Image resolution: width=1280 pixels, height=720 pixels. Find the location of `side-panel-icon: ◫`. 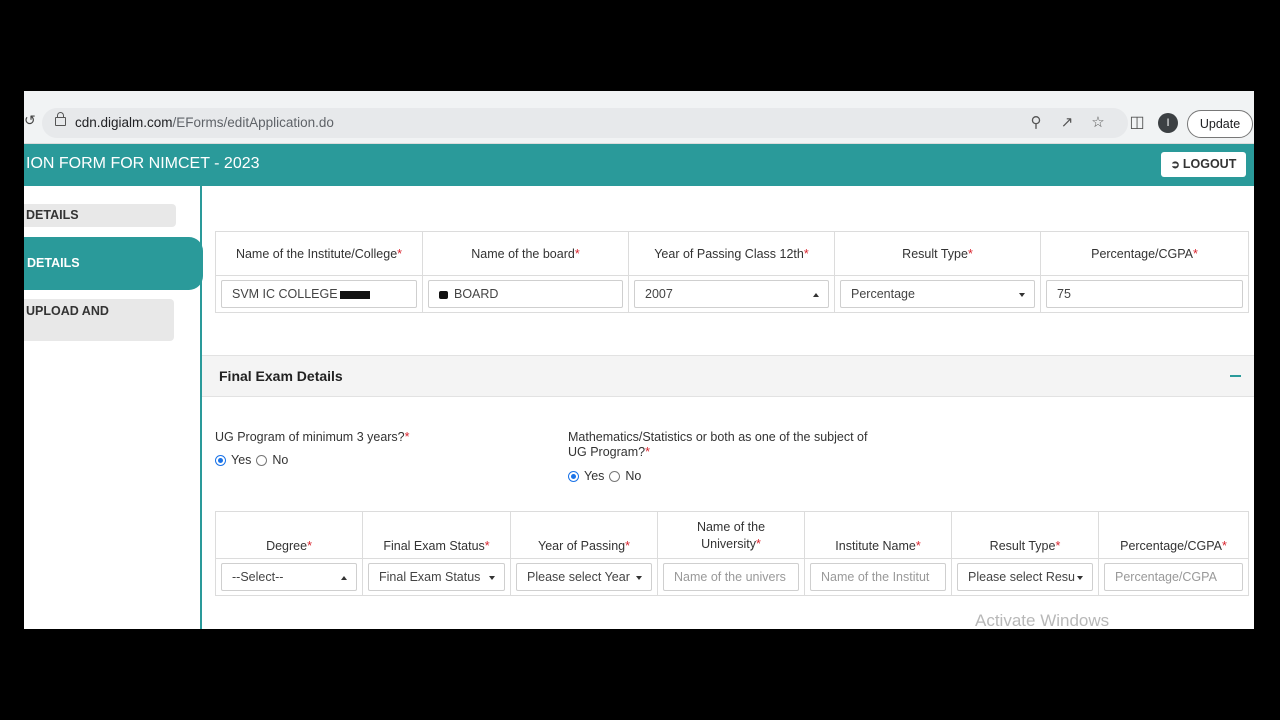

side-panel-icon: ◫ is located at coordinates (1137, 123).